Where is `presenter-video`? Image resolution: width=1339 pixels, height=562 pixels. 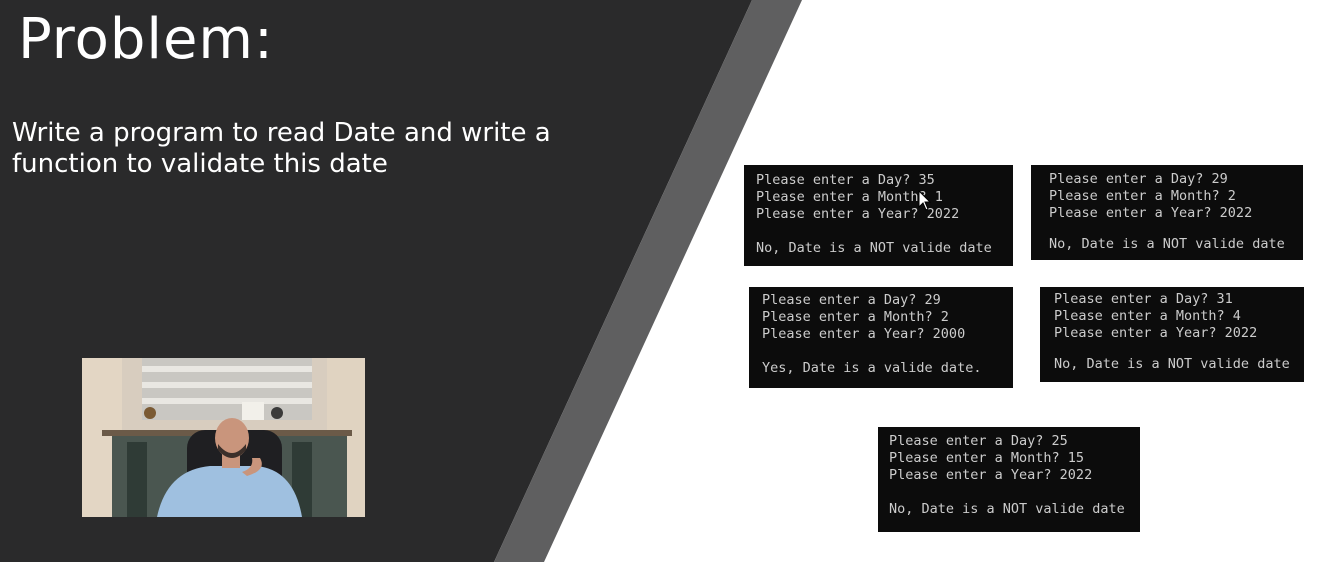 presenter-video is located at coordinates (223, 437).